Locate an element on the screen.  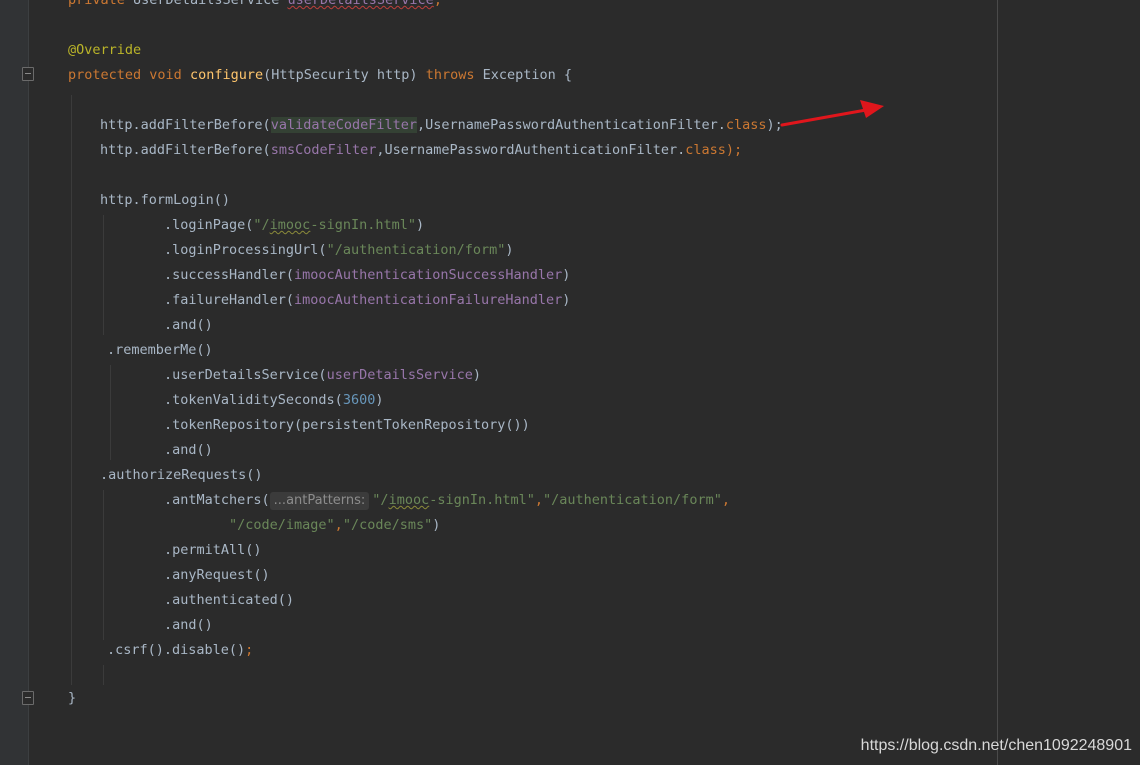
code-text: .tokenValiditySeconds( is located at coordinates (253, 400).